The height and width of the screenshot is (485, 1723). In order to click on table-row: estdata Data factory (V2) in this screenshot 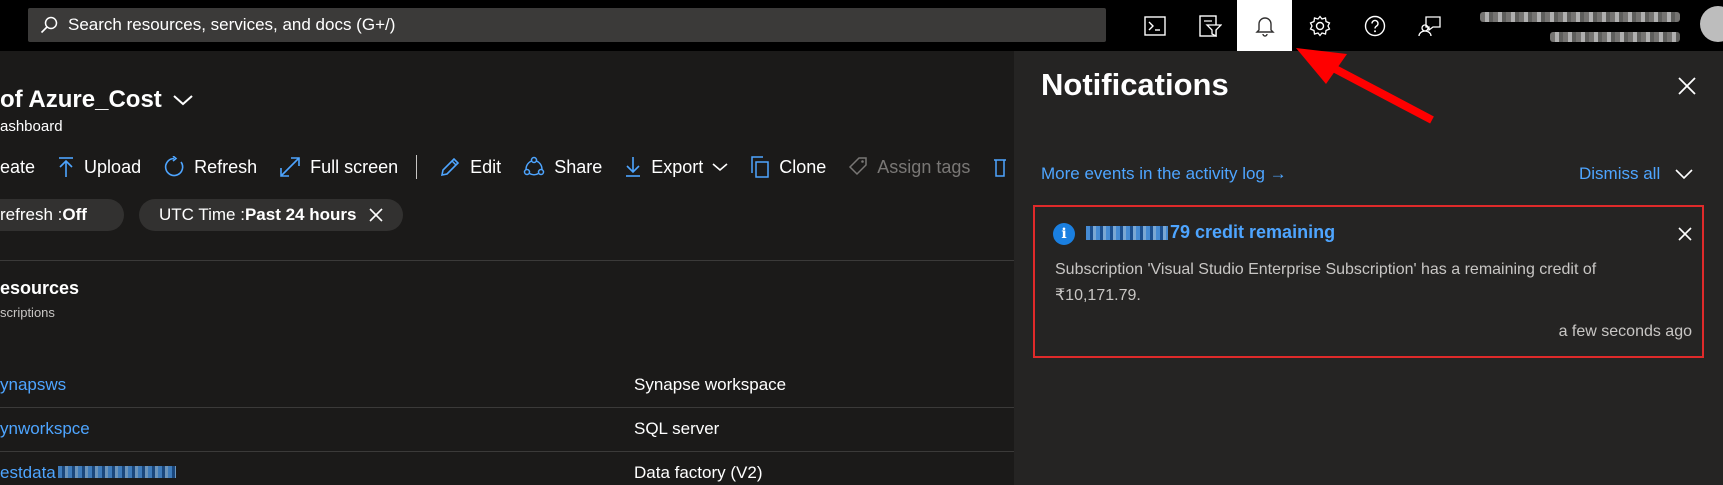, I will do `click(507, 468)`.